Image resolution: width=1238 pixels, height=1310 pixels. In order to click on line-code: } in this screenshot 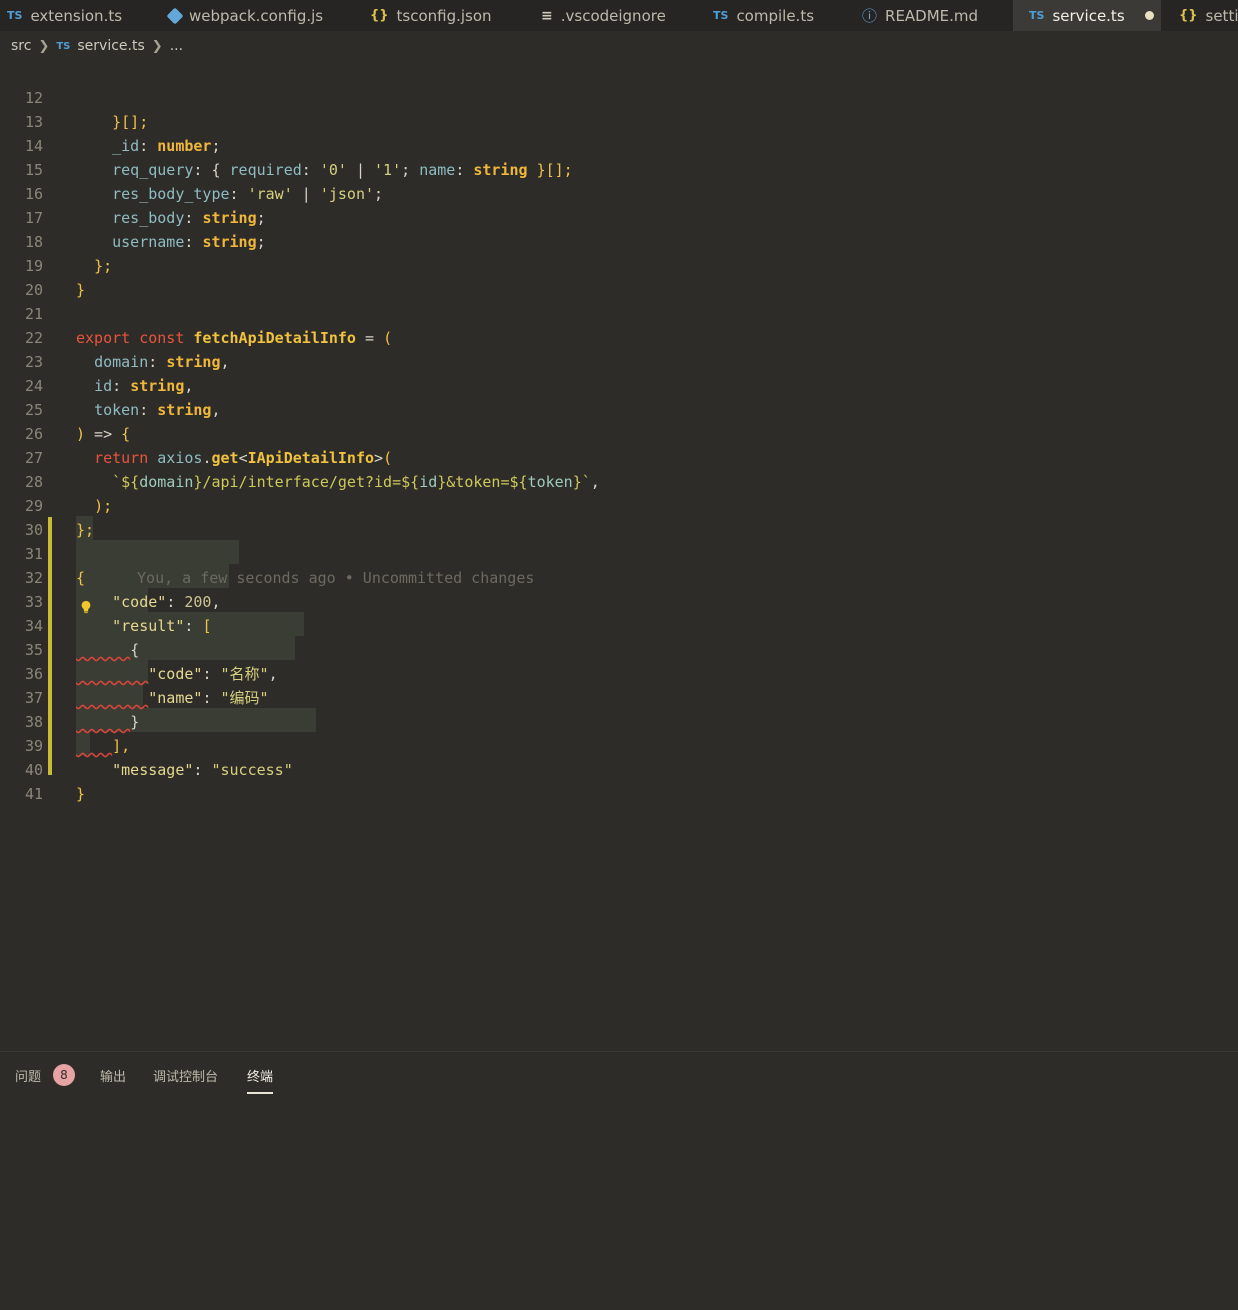, I will do `click(81, 794)`.